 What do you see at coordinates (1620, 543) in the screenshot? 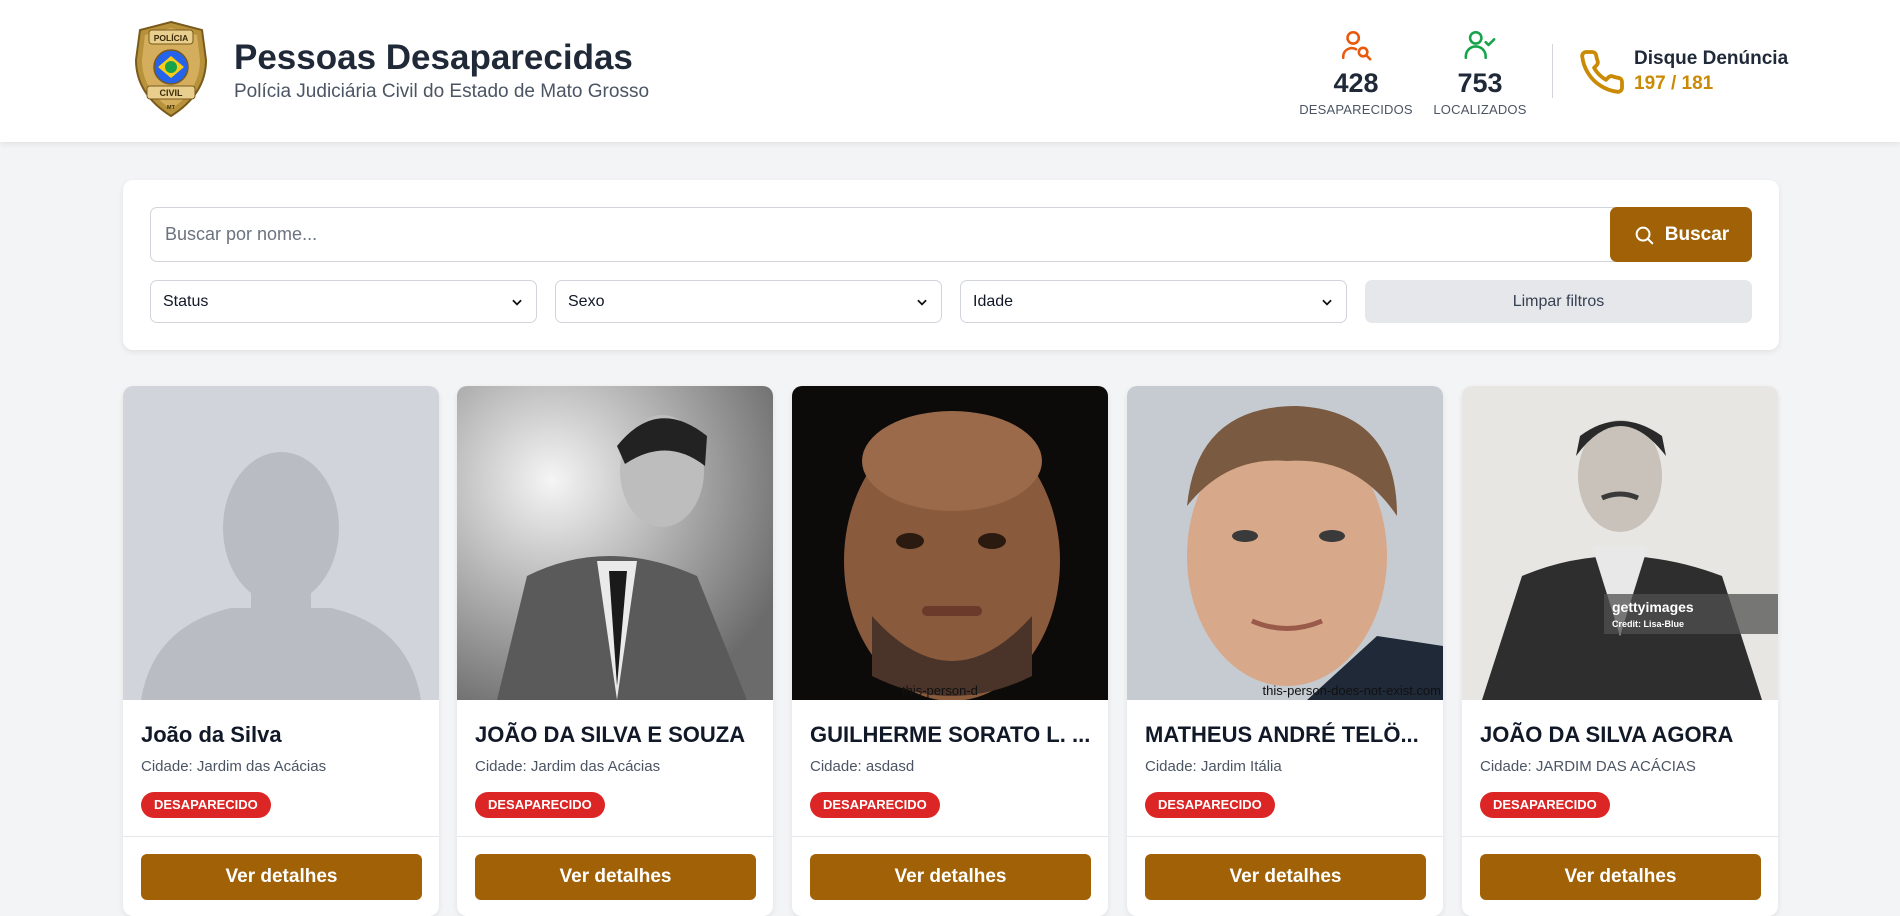
I see `person-photo: gettyimages Credit: Lisa-Blue` at bounding box center [1620, 543].